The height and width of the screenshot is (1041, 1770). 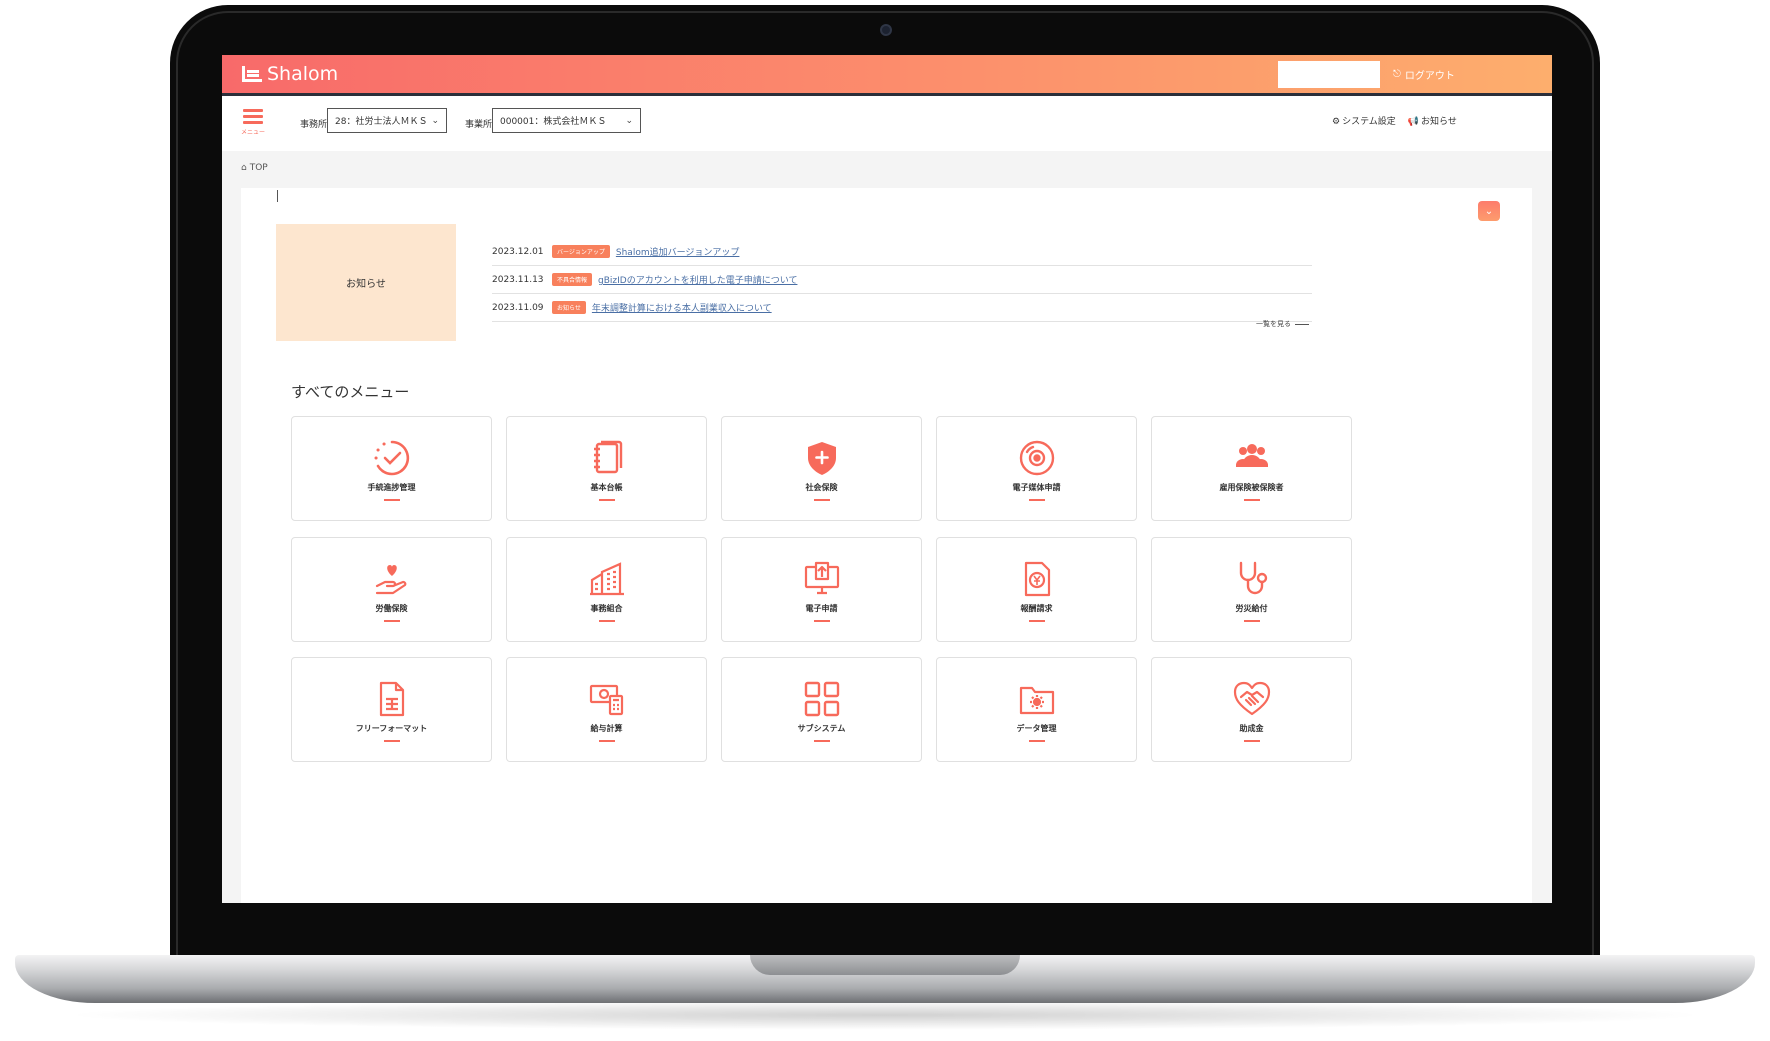 What do you see at coordinates (606, 700) in the screenshot?
I see `money-calculator-icon` at bounding box center [606, 700].